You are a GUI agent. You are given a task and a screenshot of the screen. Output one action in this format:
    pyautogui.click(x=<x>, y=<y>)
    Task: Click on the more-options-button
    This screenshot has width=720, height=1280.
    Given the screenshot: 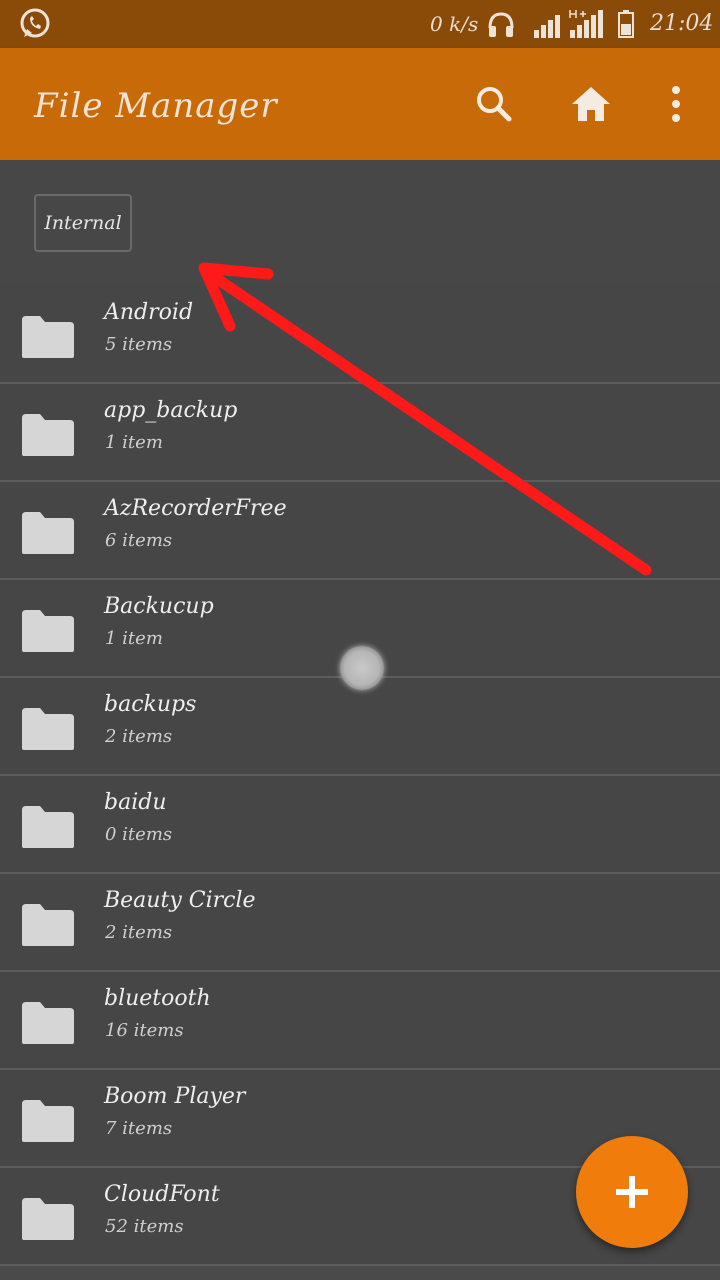 What is the action you would take?
    pyautogui.click(x=676, y=104)
    